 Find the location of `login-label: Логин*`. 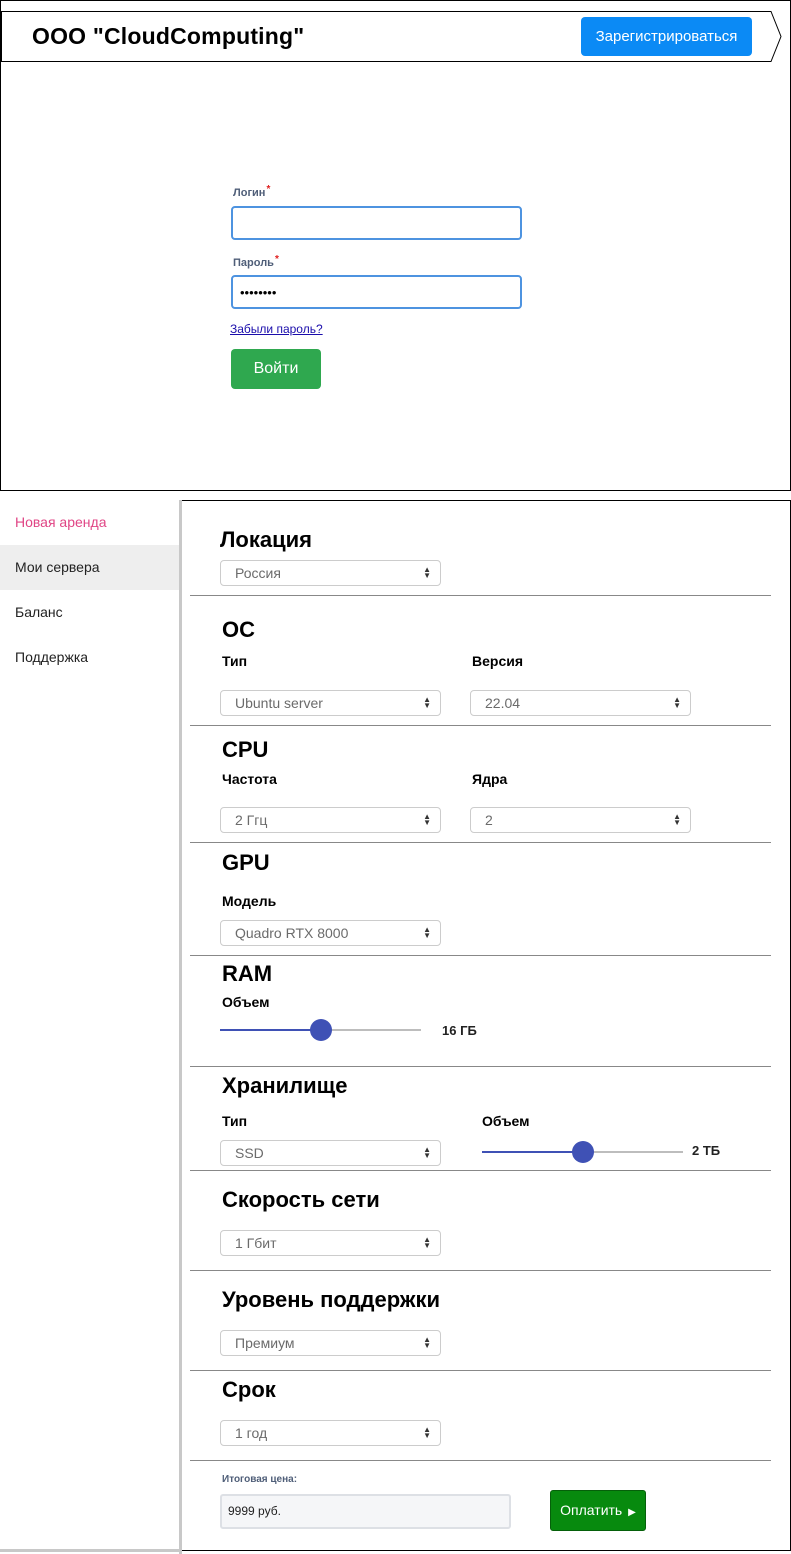

login-label: Логин* is located at coordinates (252, 191).